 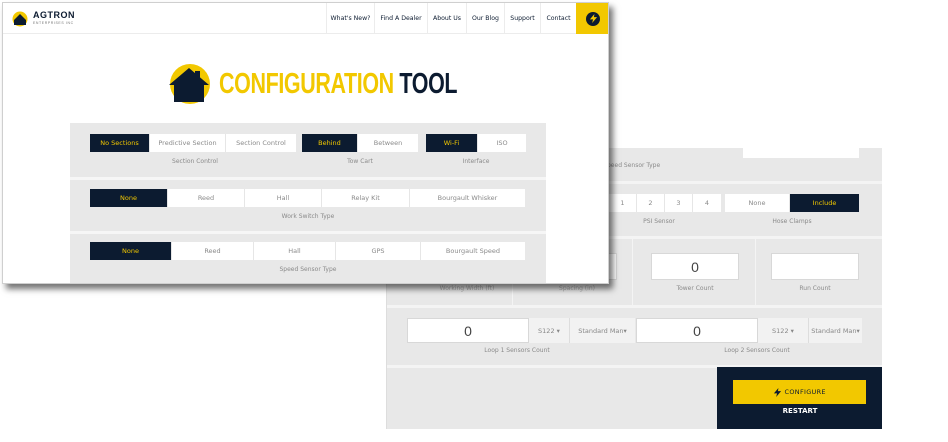 What do you see at coordinates (757, 350) in the screenshot?
I see `loop2-label: Loop 2 Sensors Count` at bounding box center [757, 350].